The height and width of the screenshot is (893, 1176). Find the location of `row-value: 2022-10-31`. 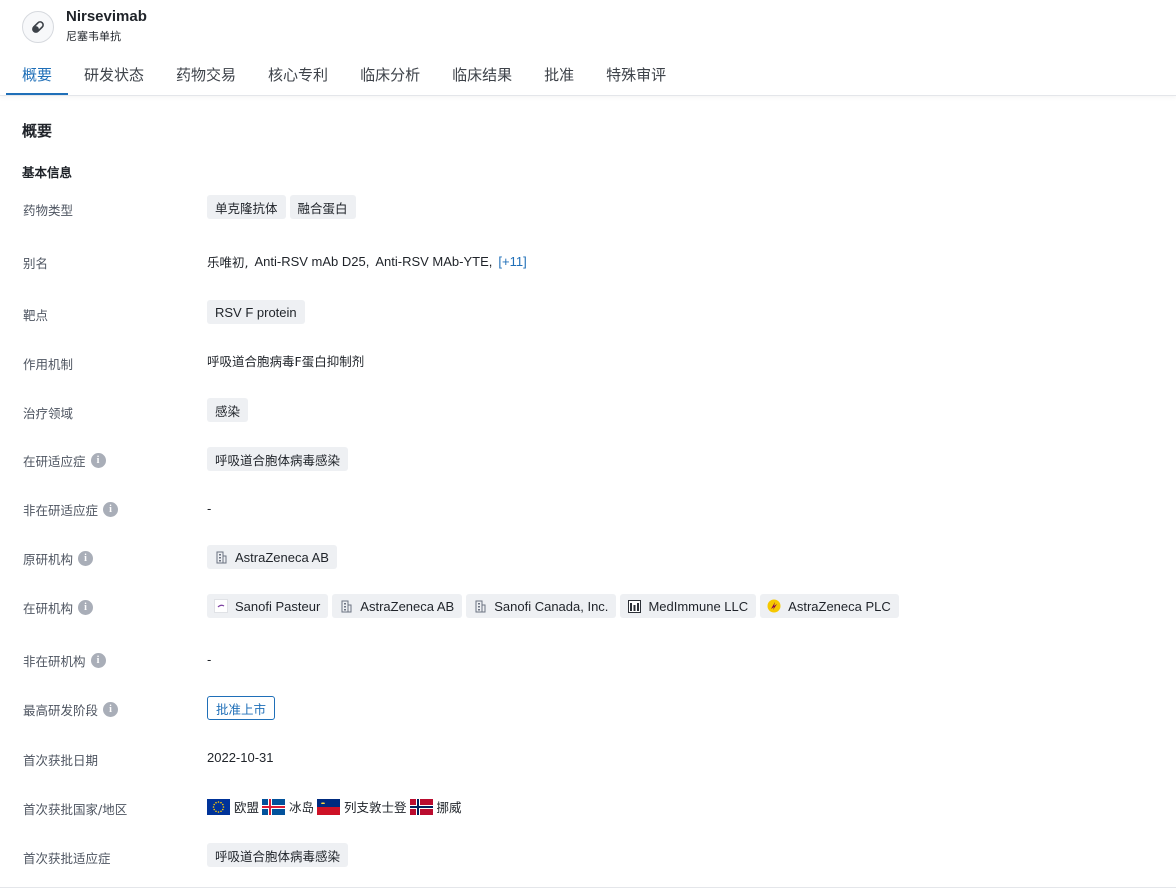

row-value: 2022-10-31 is located at coordinates (240, 757).